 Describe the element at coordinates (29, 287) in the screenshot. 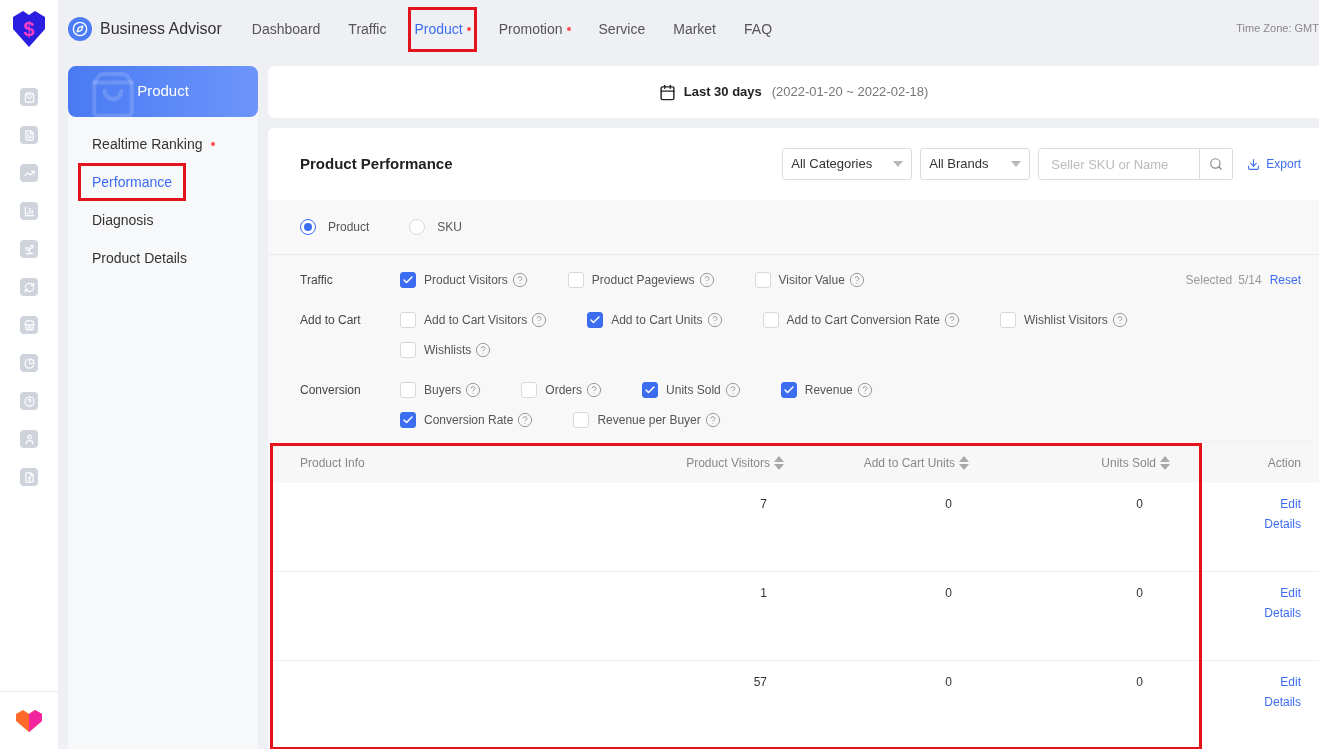

I see `refresh-icon` at that location.